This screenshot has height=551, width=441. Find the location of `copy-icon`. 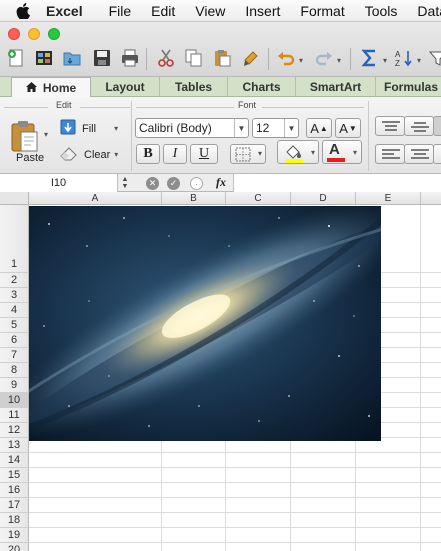

copy-icon is located at coordinates (194, 58).